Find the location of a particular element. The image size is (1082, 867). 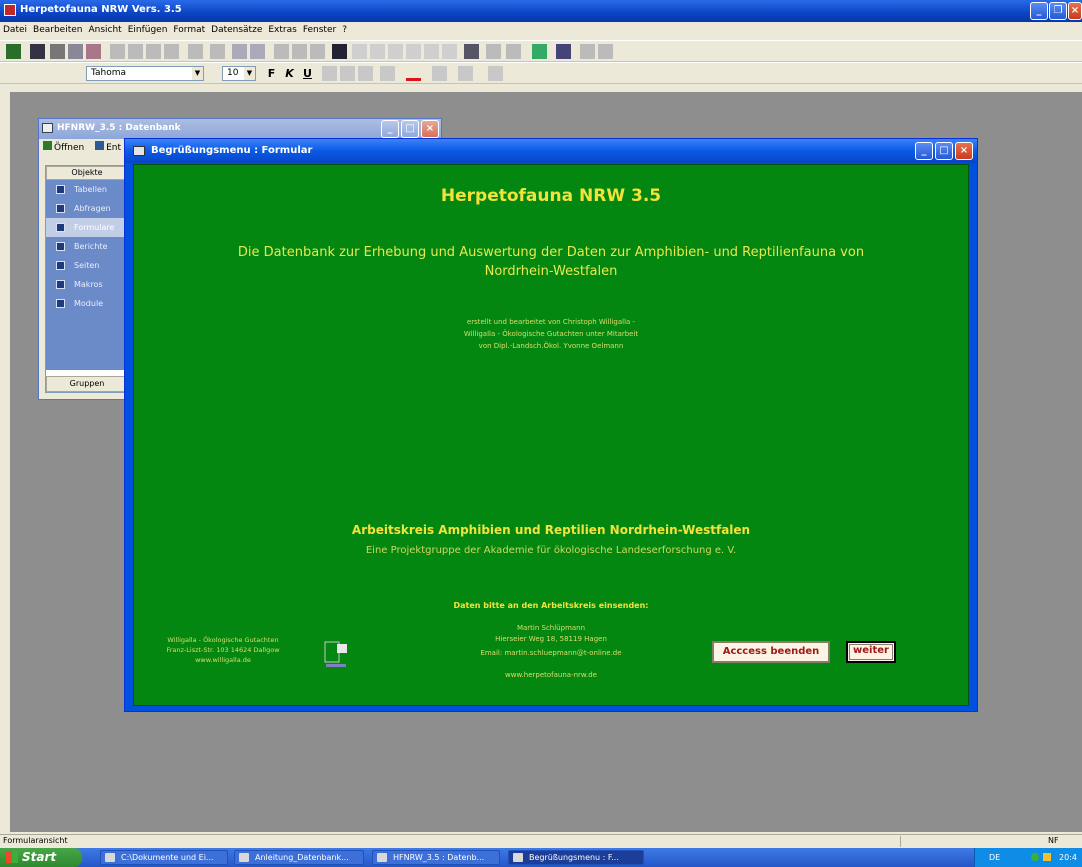

app-title-bar: Herpetofauna NRW Vers. 3.5 _ ❐ × is located at coordinates (541, 11).